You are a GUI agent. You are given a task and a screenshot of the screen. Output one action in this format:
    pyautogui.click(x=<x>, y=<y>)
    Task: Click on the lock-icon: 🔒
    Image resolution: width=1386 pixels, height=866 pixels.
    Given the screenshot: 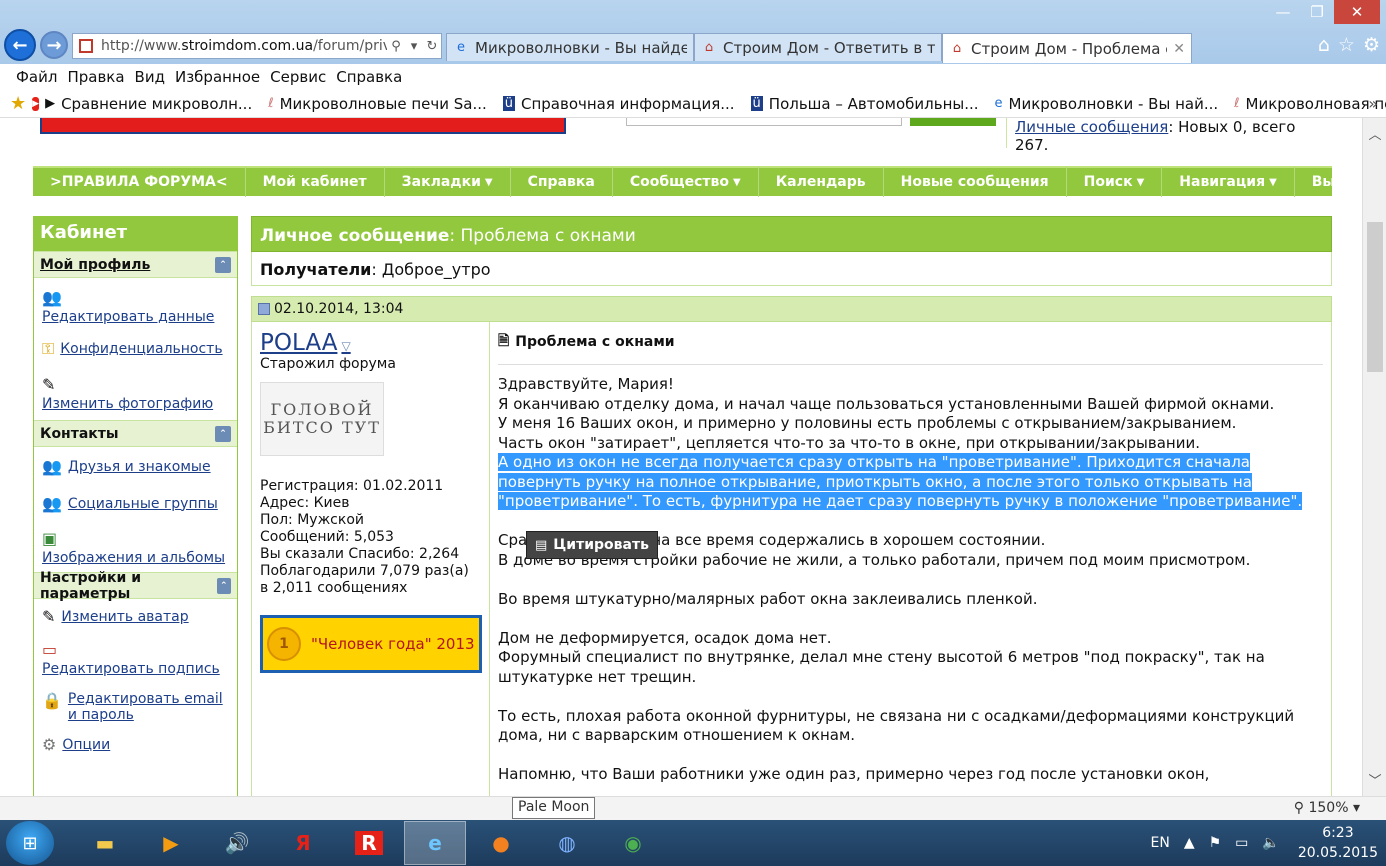 What is the action you would take?
    pyautogui.click(x=52, y=700)
    